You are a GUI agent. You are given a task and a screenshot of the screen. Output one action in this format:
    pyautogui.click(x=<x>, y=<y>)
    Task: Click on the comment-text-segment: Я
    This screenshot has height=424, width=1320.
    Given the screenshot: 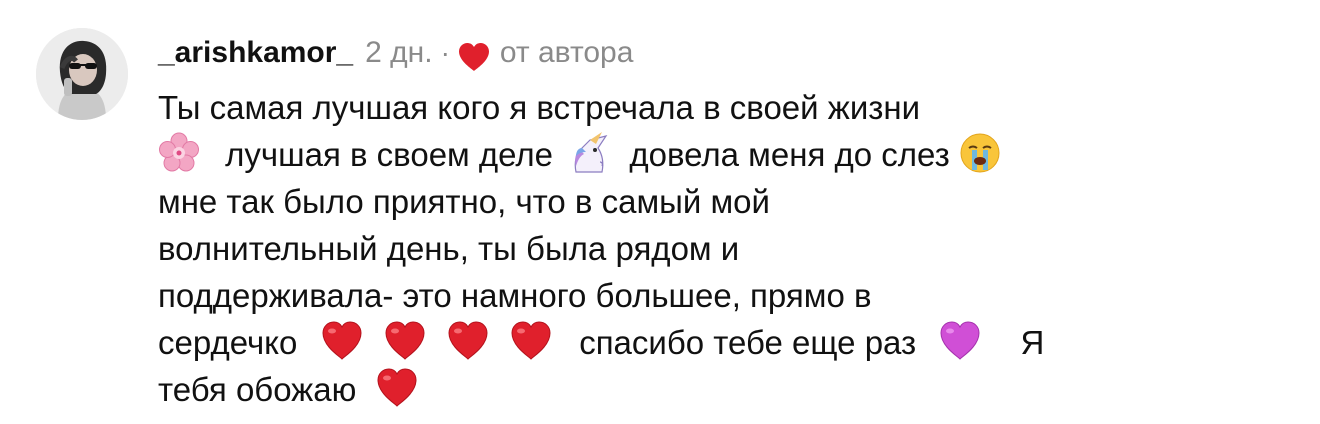 What is the action you would take?
    pyautogui.click(x=1032, y=342)
    